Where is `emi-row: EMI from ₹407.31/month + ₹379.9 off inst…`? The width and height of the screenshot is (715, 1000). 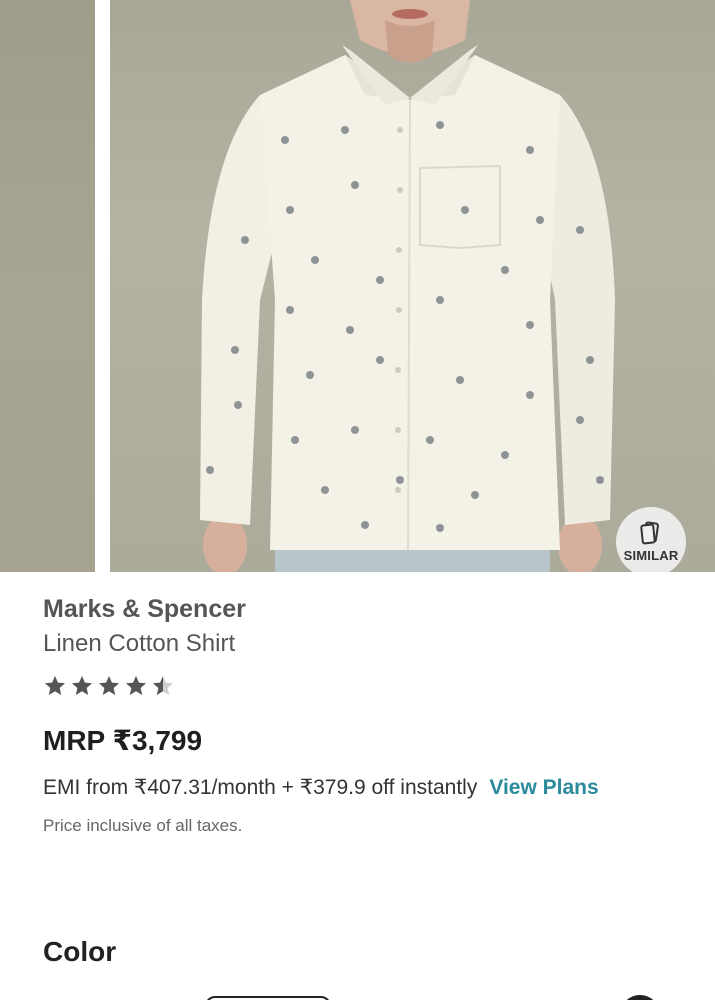 emi-row: EMI from ₹407.31/month + ₹379.9 off inst… is located at coordinates (363, 788).